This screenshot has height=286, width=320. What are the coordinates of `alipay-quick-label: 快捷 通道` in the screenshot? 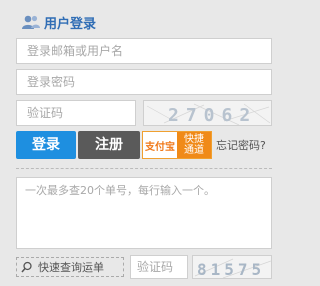 It's located at (194, 145).